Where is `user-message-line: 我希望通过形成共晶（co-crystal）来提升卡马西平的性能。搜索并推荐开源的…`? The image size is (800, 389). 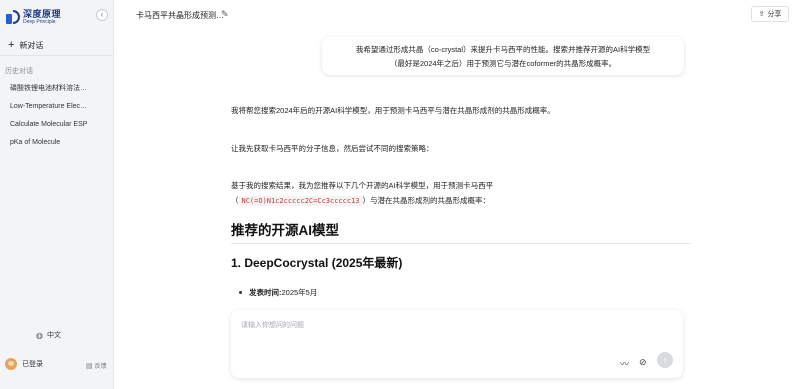
user-message-line: 我希望通过形成共晶（co-crystal）来提升卡马西平的性能。搜索并推荐开源的… is located at coordinates (503, 49).